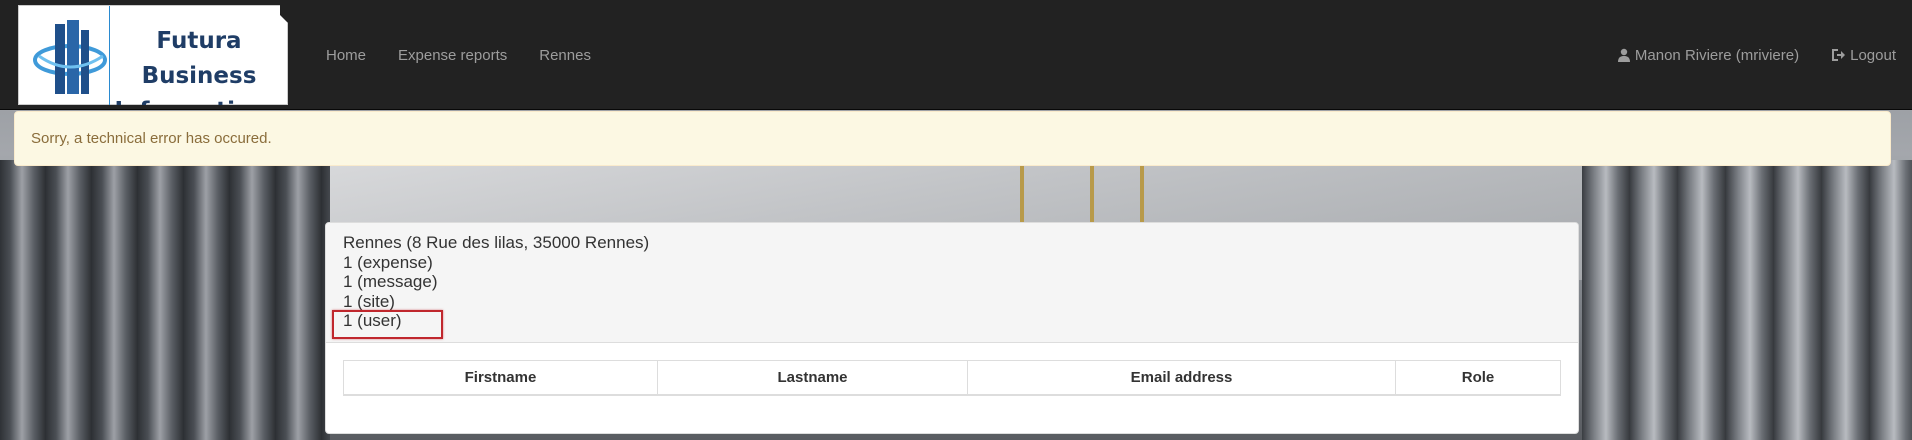  What do you see at coordinates (952, 302) in the screenshot?
I see `site-count-link: 1 (site)` at bounding box center [952, 302].